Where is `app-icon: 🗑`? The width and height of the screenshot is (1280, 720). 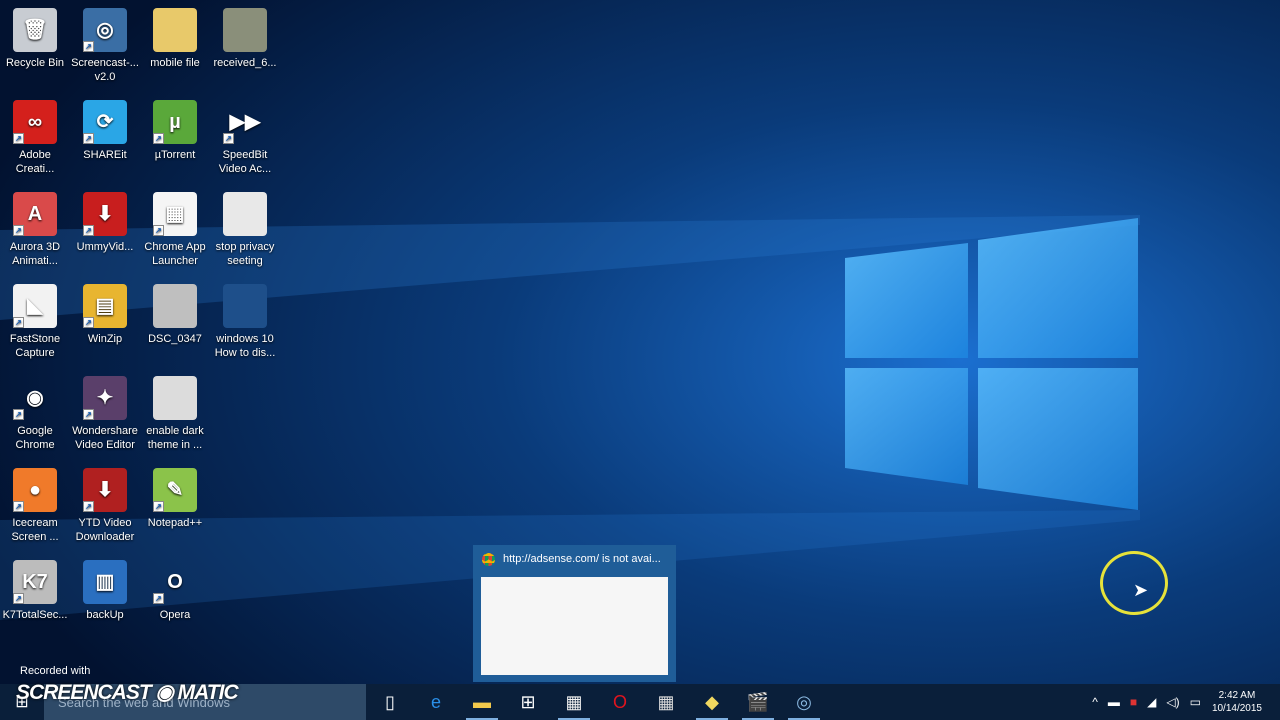
app-icon: 🗑 is located at coordinates (35, 30).